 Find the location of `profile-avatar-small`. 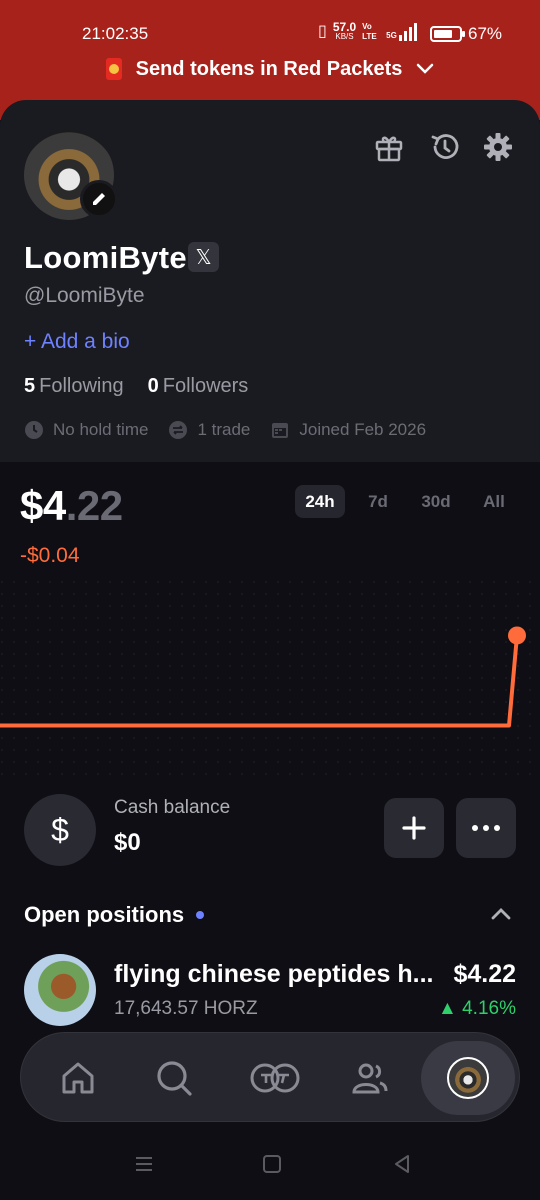

profile-avatar-small is located at coordinates (468, 1078).